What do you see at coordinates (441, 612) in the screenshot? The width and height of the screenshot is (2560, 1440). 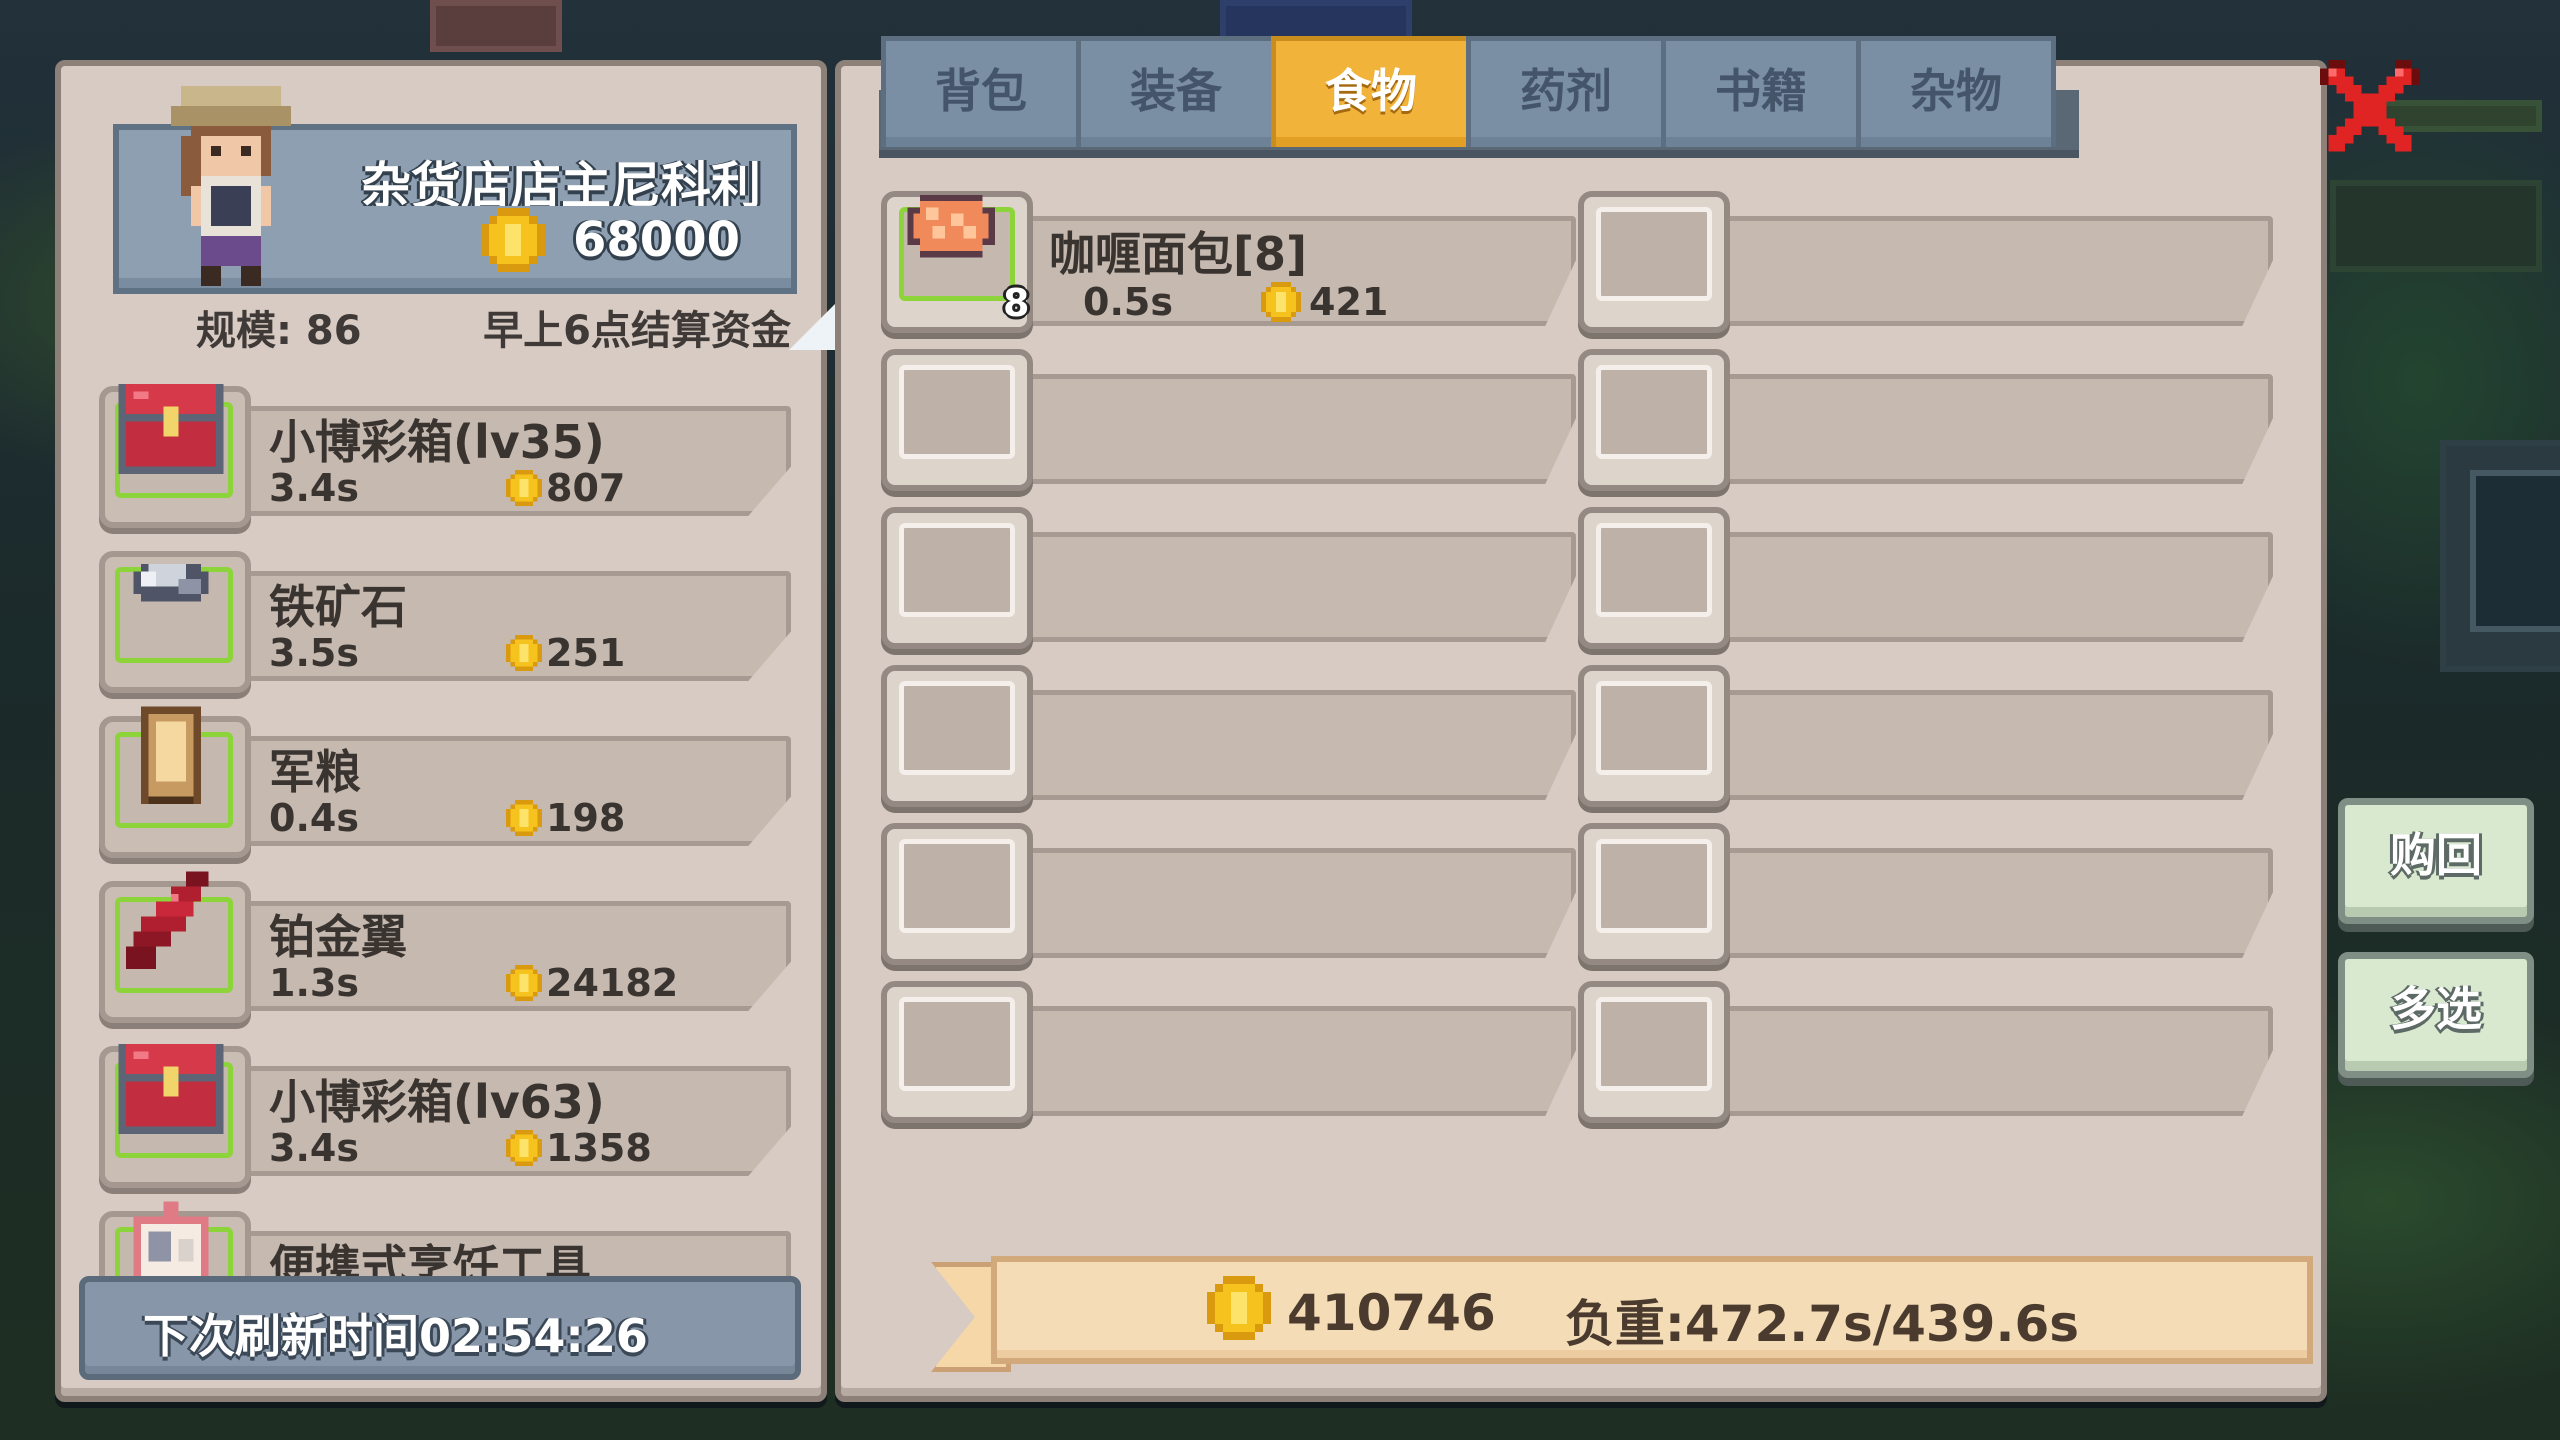 I see `shop-item: 铁矿石 3.5s 251` at bounding box center [441, 612].